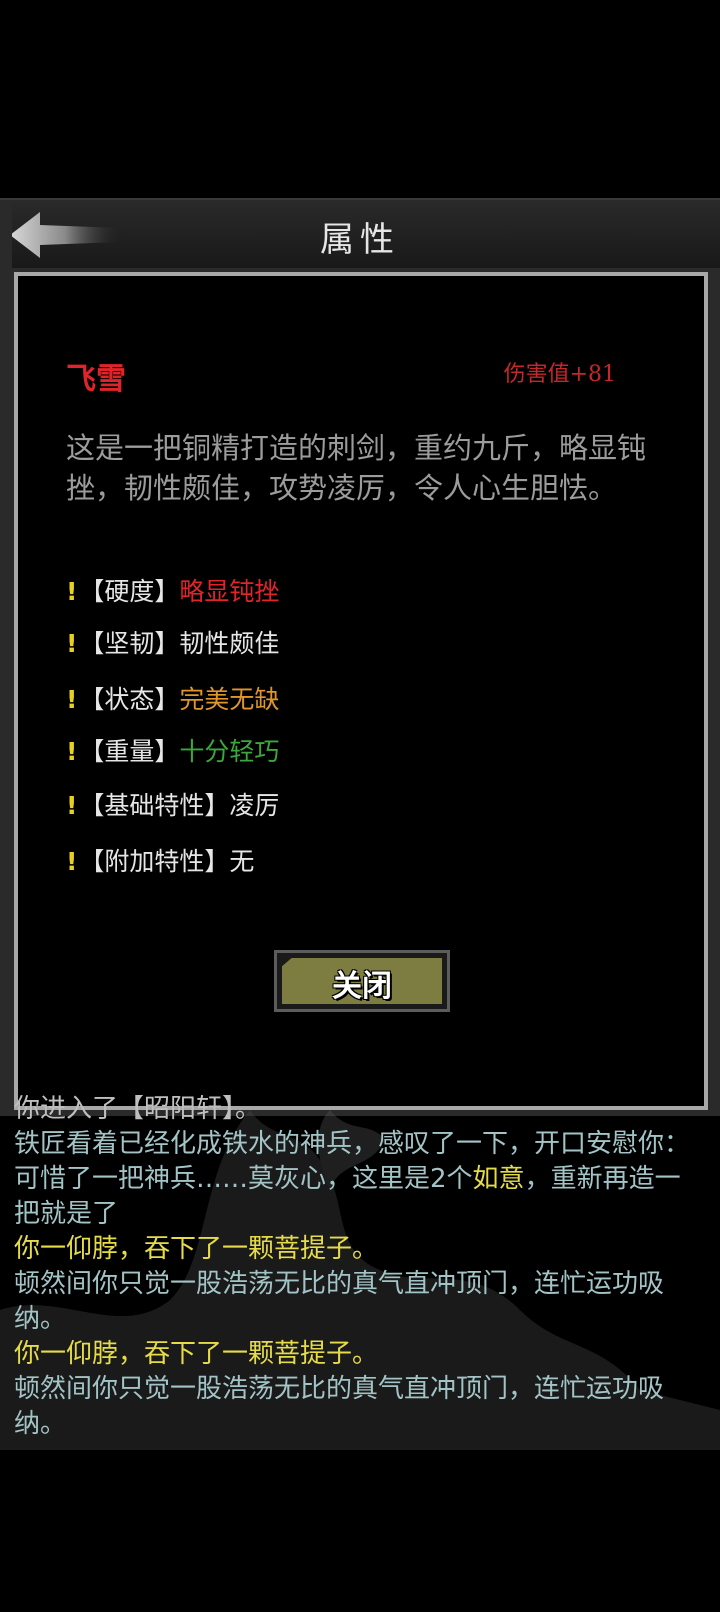 The width and height of the screenshot is (720, 1612). I want to click on attribute-value: 略显钝挫, so click(229, 591).